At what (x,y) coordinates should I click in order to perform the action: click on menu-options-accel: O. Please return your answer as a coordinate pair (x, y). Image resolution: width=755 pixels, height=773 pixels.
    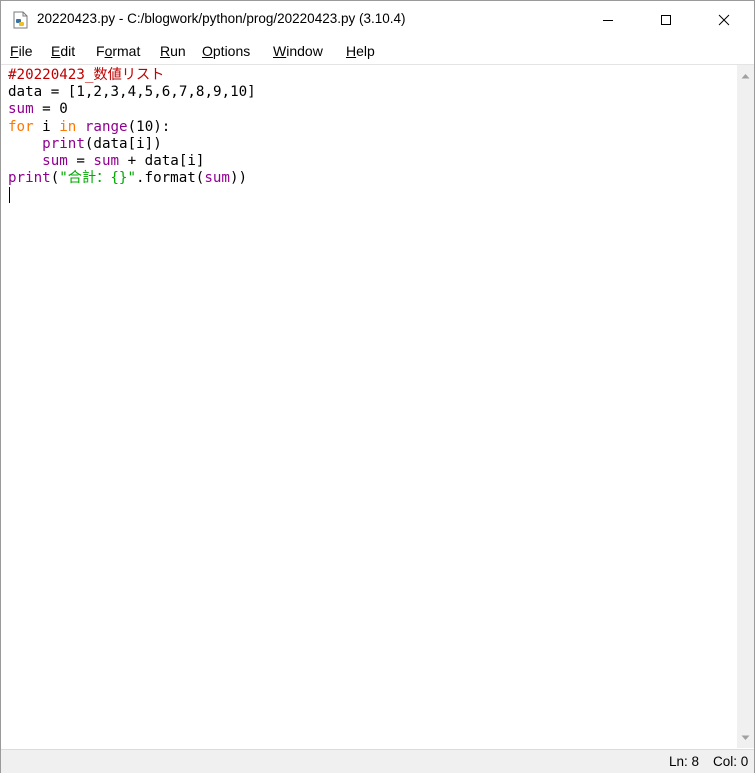
    Looking at the image, I should click on (207, 51).